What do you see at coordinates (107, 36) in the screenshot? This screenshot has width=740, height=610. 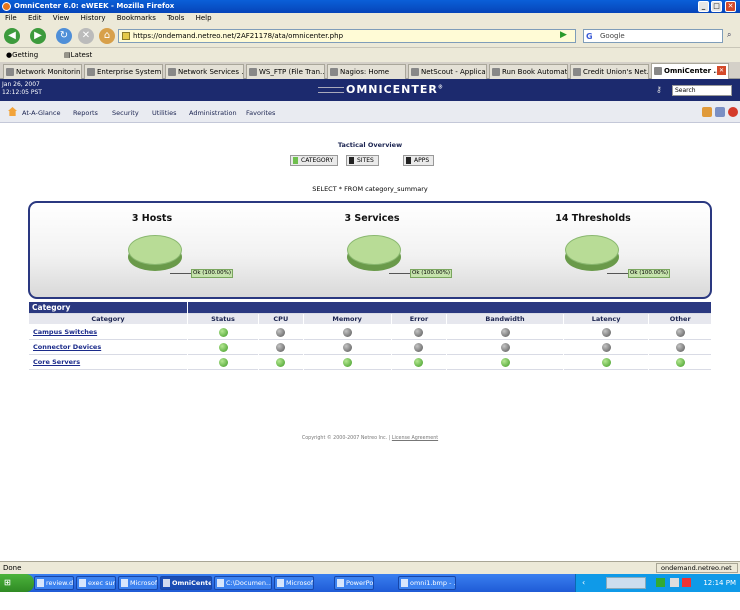 I see `home-icon: ⌂` at bounding box center [107, 36].